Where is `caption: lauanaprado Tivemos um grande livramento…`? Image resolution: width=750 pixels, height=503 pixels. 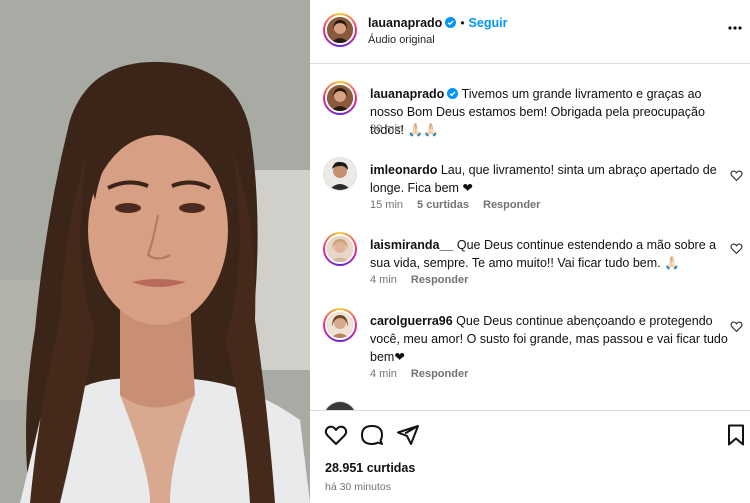
caption: lauanaprado Tivemos um grande livramento… is located at coordinates (533, 111).